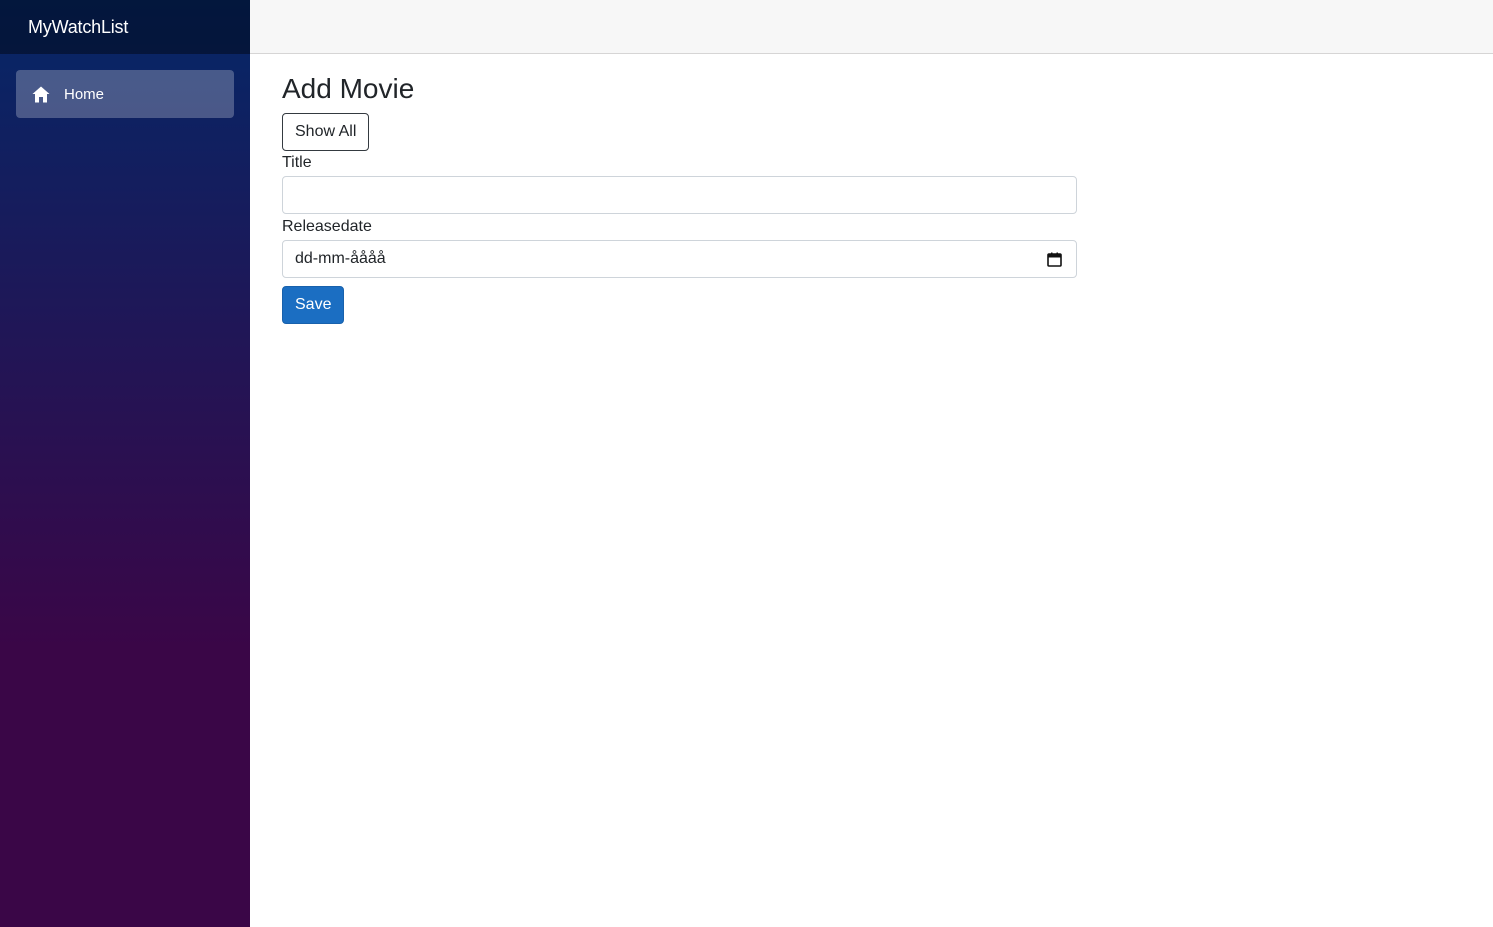 The width and height of the screenshot is (1493, 927). What do you see at coordinates (340, 258) in the screenshot?
I see `releasedate-value: dd-mm-åååå` at bounding box center [340, 258].